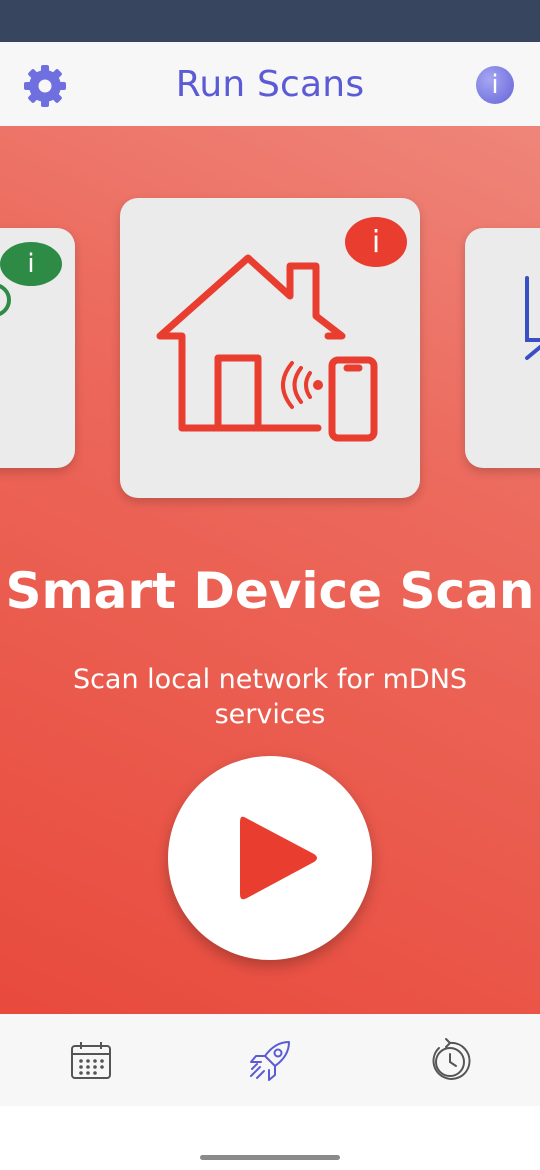  I want to click on start-scan-button, so click(270, 858).